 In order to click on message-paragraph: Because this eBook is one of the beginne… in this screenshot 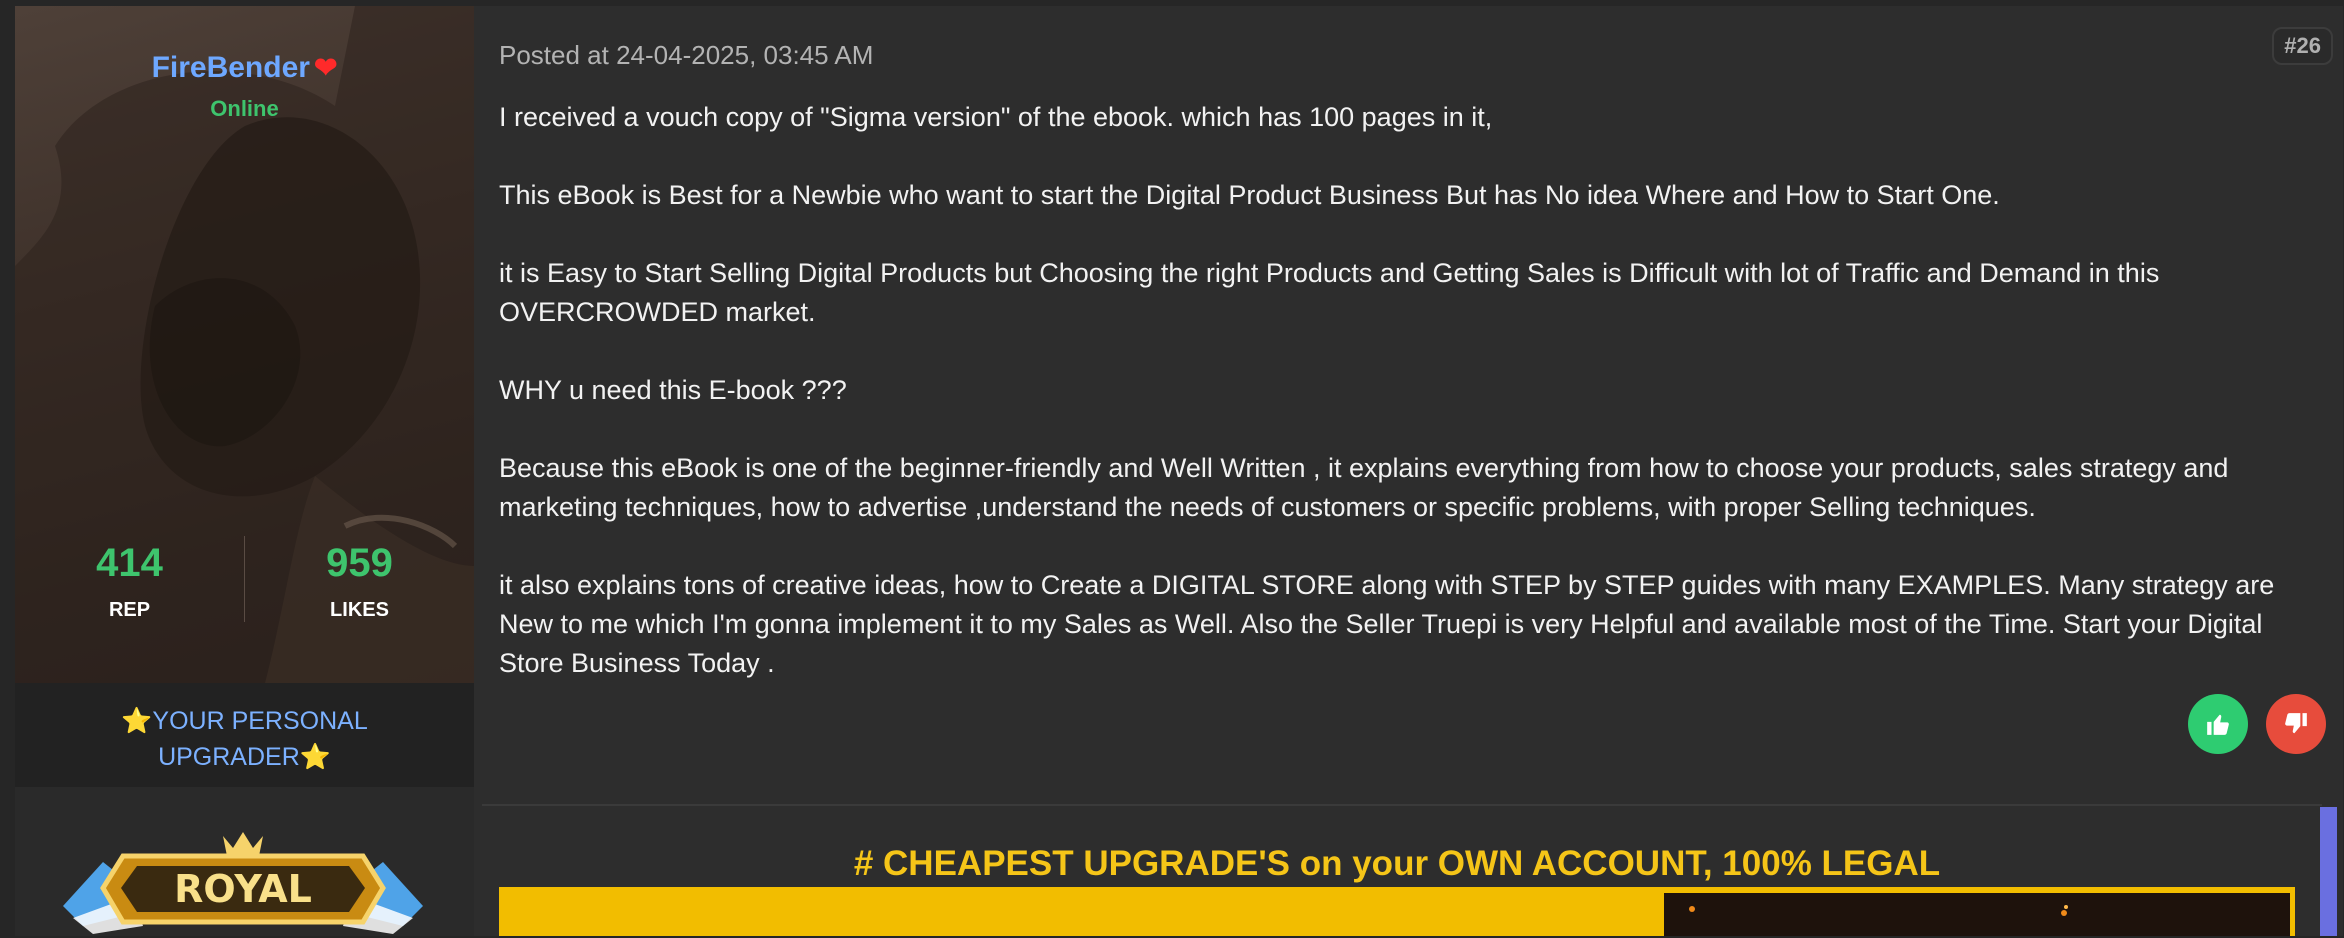, I will do `click(1364, 487)`.